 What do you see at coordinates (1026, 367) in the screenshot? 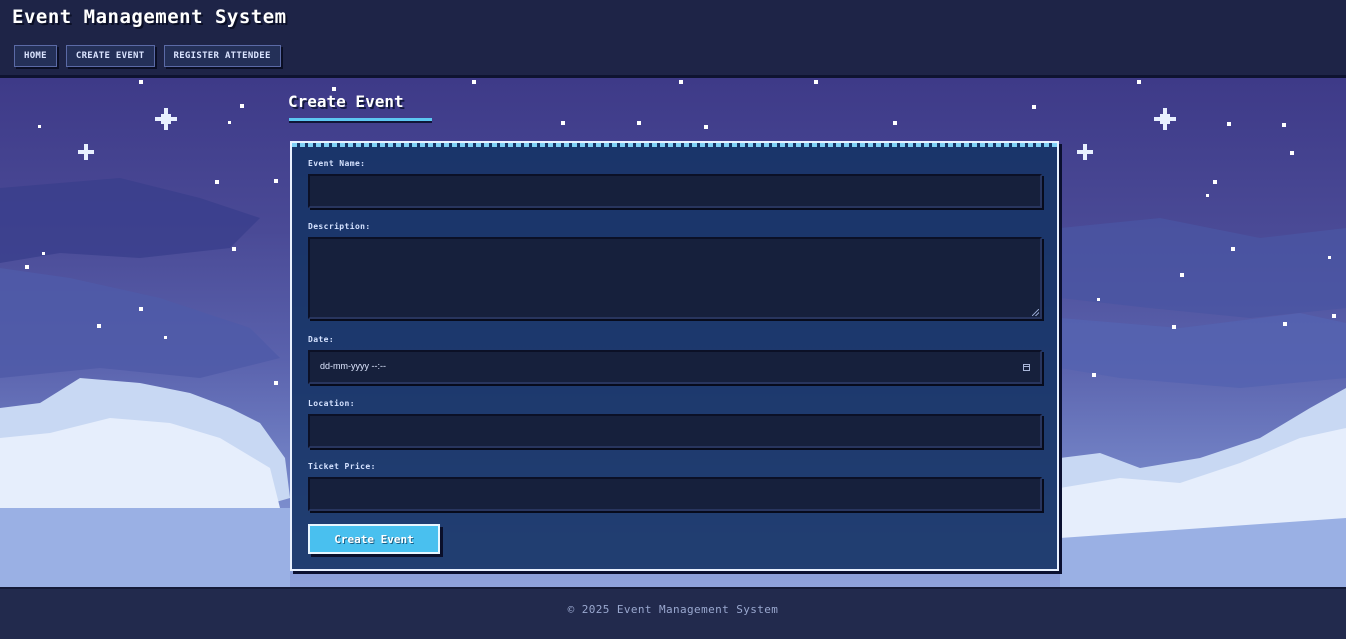
I see `calendar-icon` at bounding box center [1026, 367].